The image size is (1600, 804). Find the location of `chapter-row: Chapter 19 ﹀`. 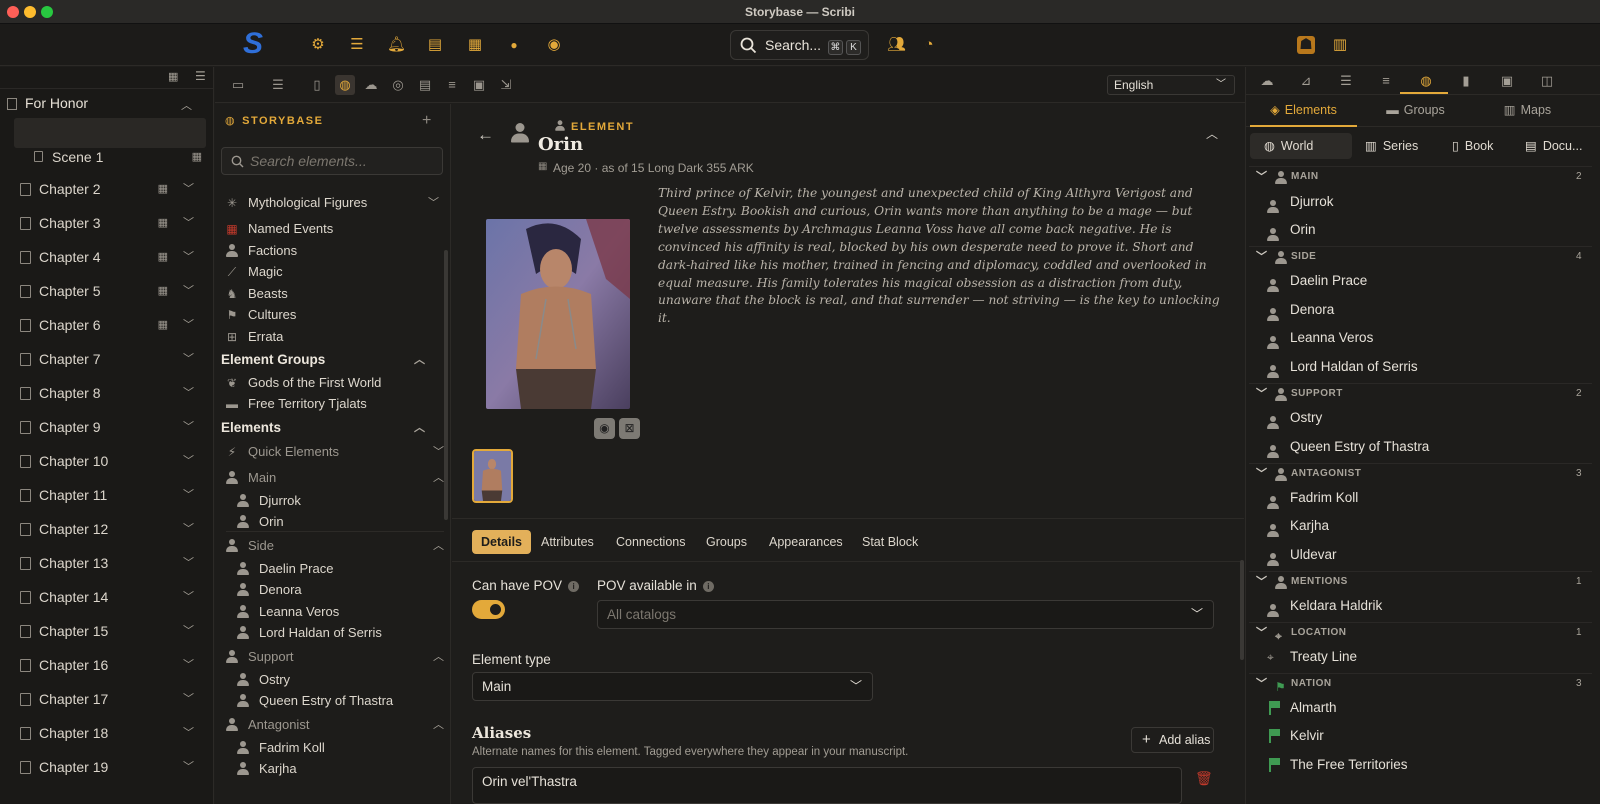

chapter-row: Chapter 19 ﹀ is located at coordinates (110, 767).